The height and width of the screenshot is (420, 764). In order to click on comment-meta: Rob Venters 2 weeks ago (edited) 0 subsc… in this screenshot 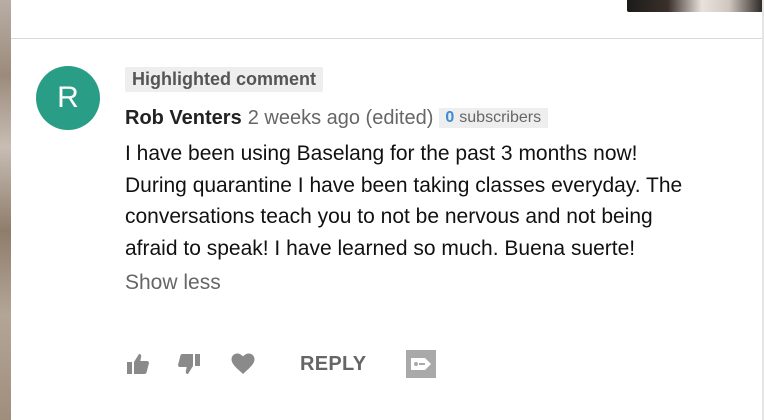, I will do `click(430, 118)`.